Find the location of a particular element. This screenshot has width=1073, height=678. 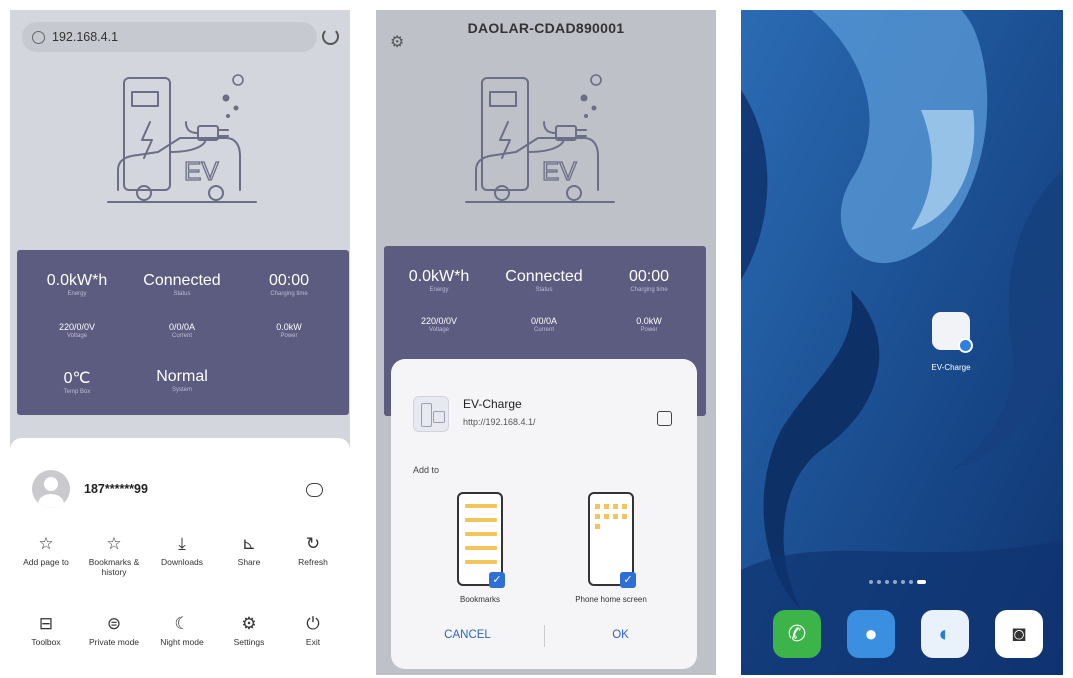

globe-icon is located at coordinates (38, 37).